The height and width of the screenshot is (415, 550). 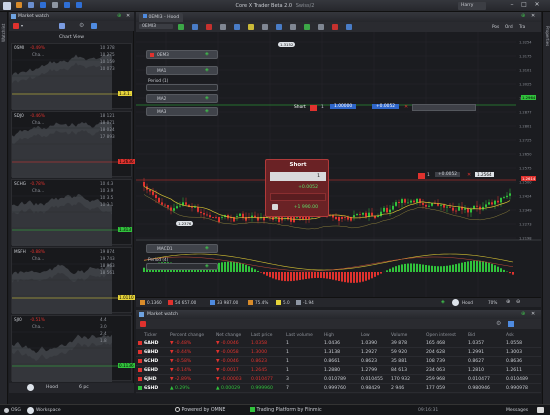 I want to click on tab-chart: 0EMI3 - Hood, so click(x=161, y=17).